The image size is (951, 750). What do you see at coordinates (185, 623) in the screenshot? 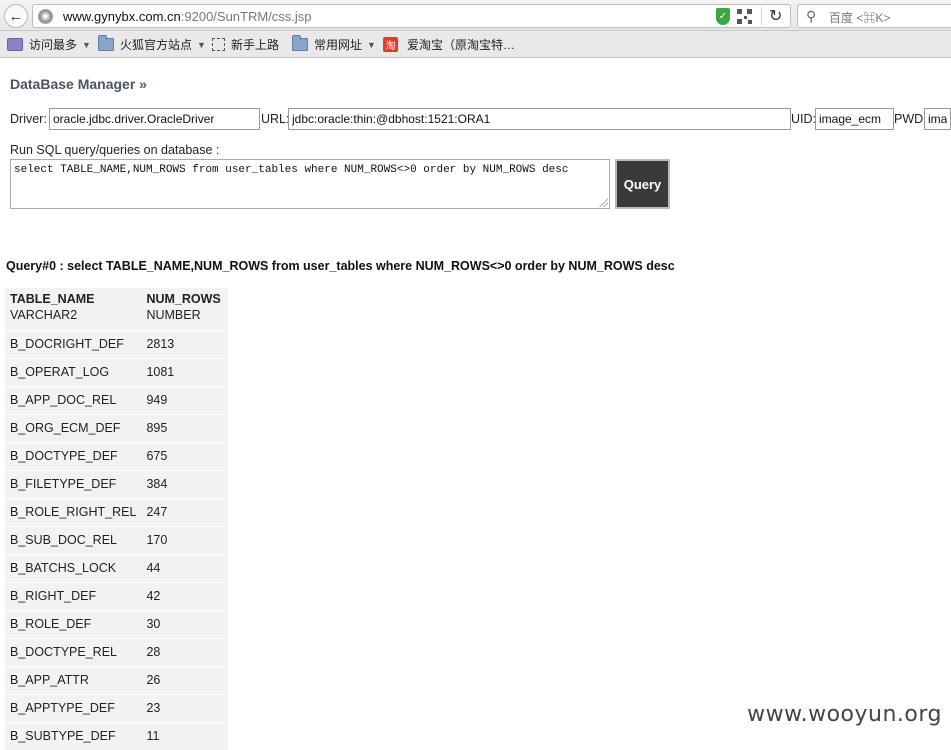
I see `num-rows-cell: 30` at bounding box center [185, 623].